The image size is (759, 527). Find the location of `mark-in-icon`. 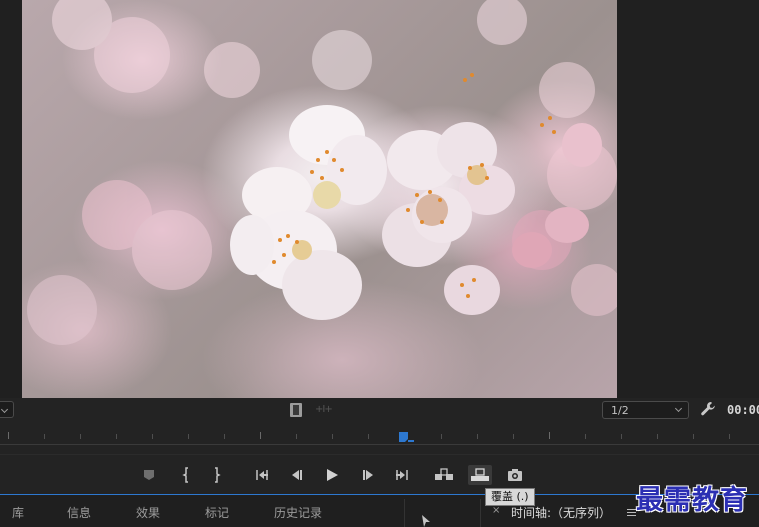

mark-in-icon is located at coordinates (185, 475).